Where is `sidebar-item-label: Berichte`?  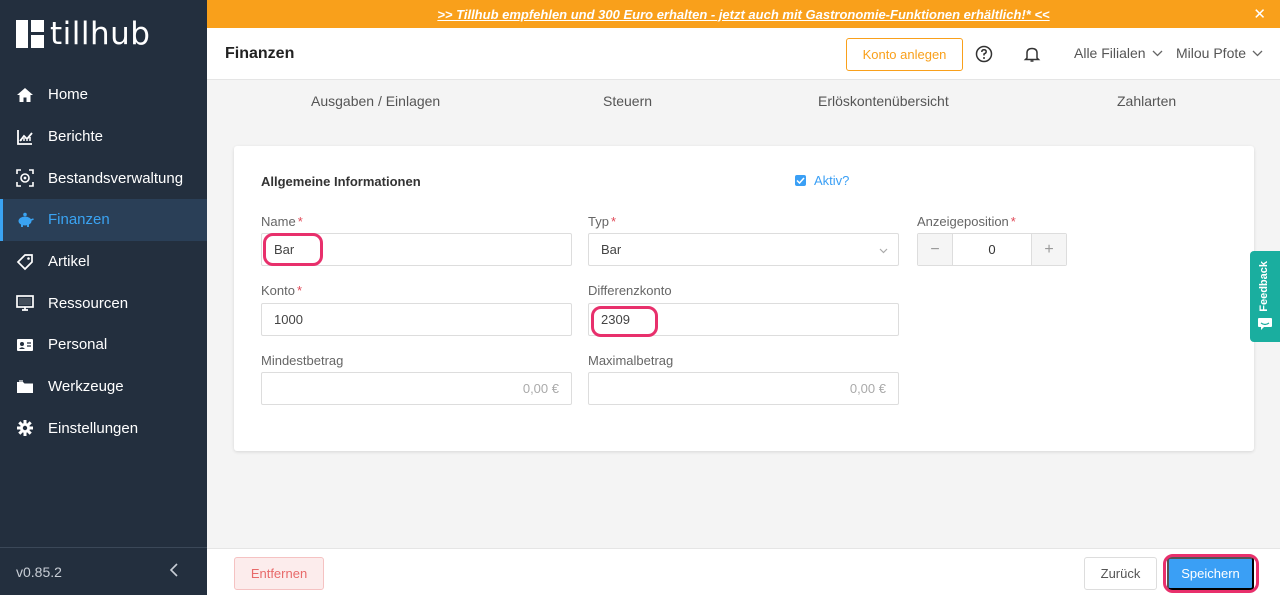
sidebar-item-label: Berichte is located at coordinates (76, 137).